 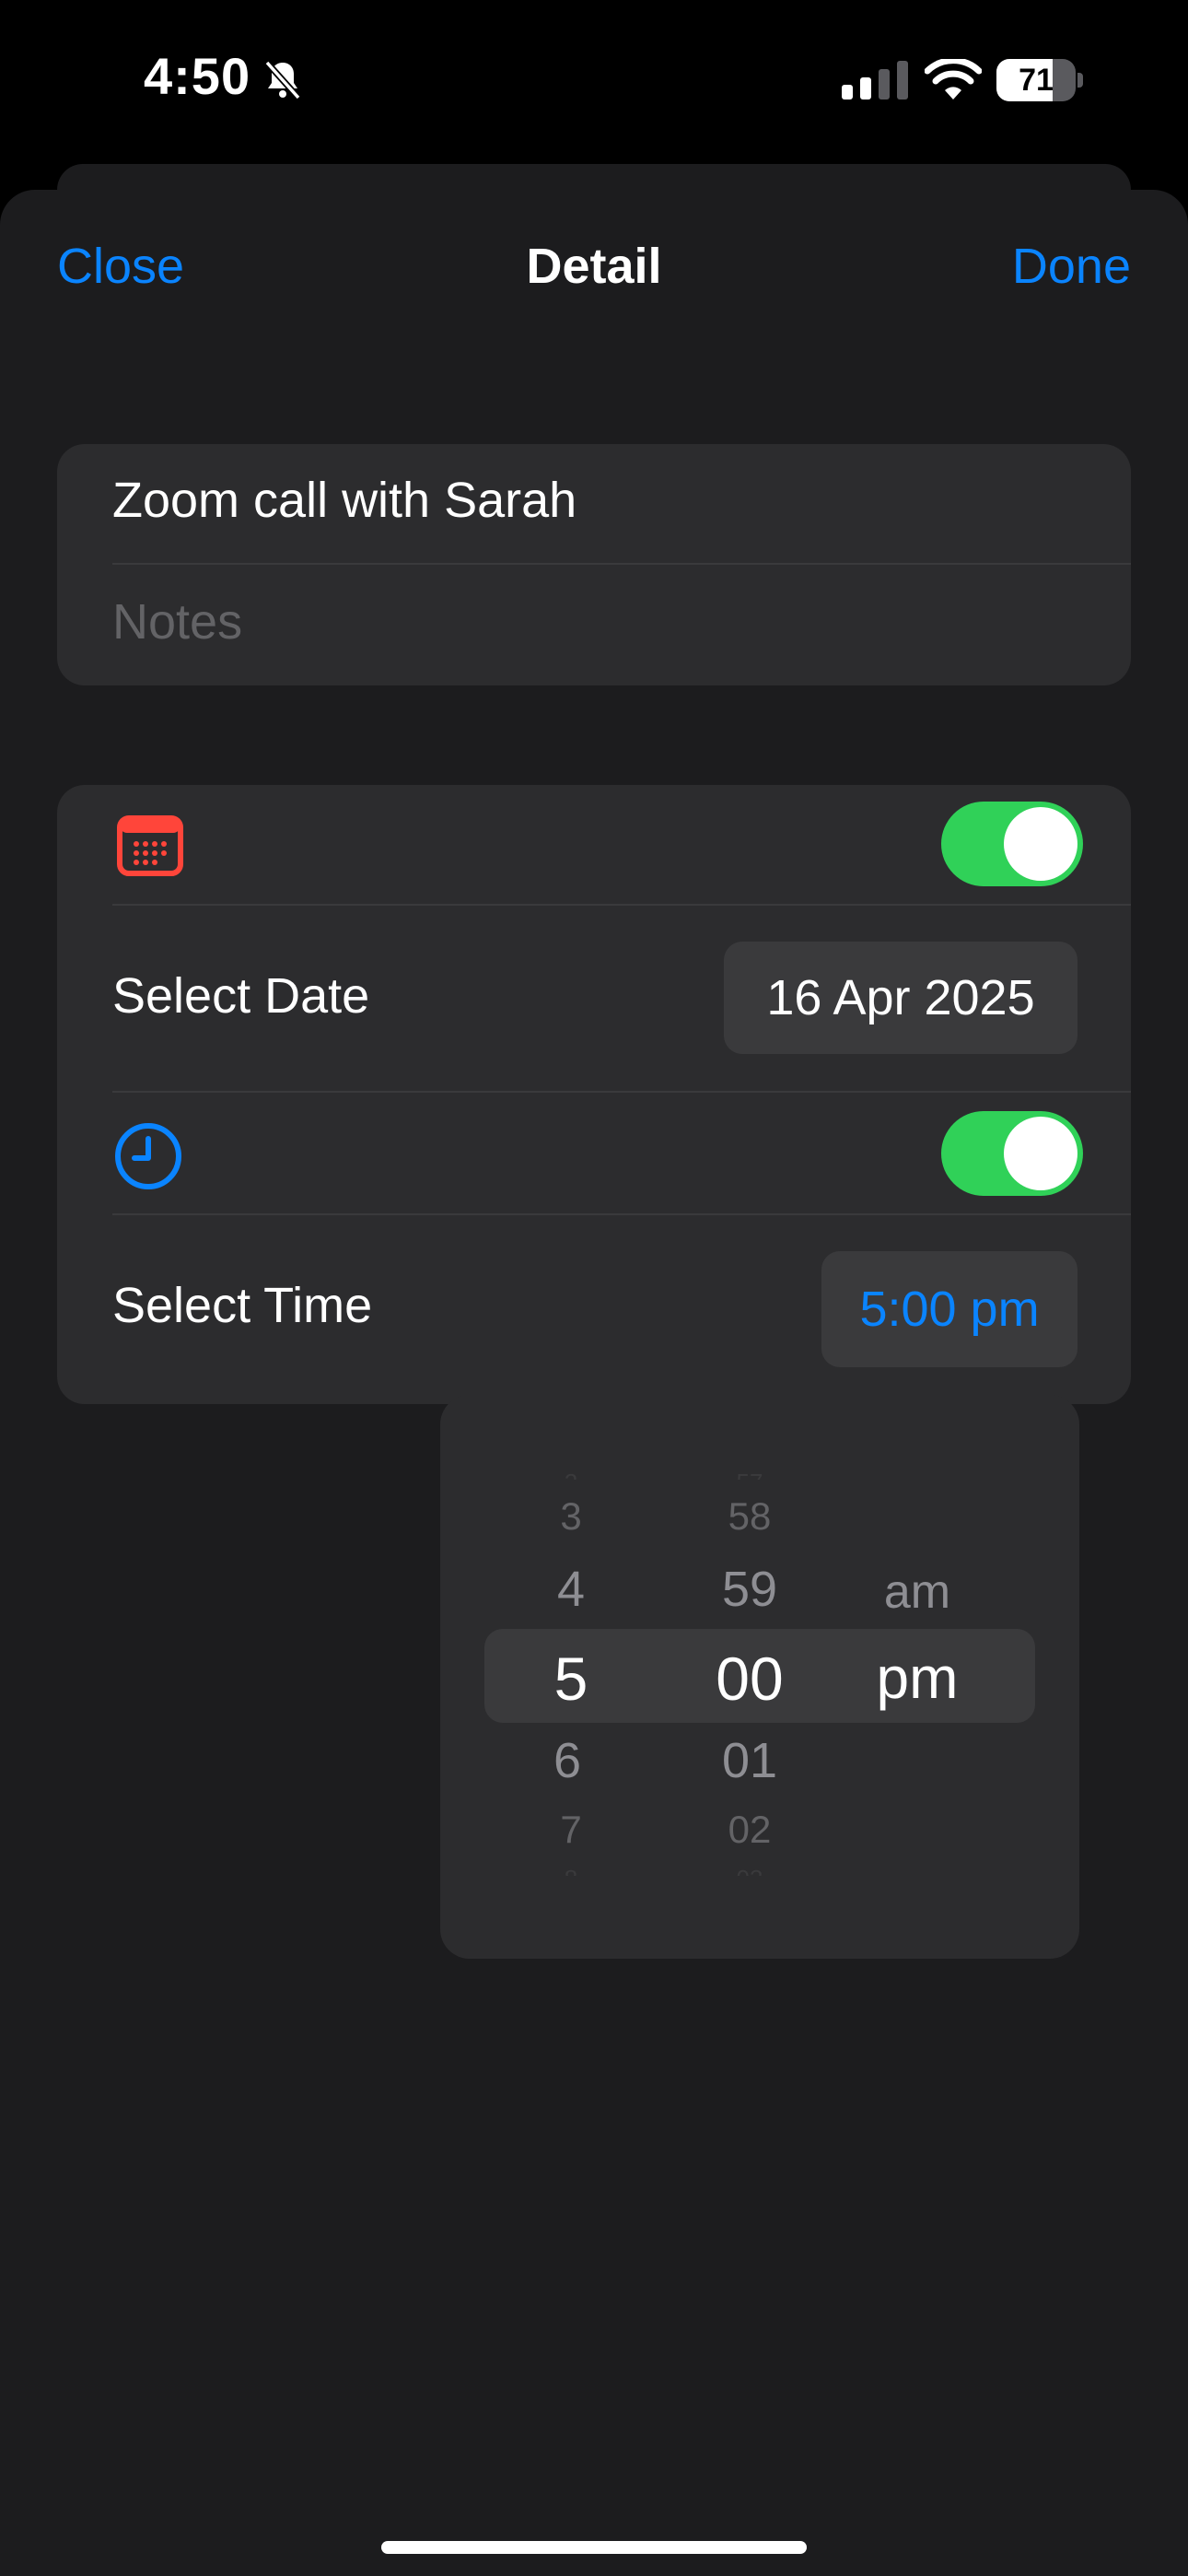 What do you see at coordinates (571, 1871) in the screenshot?
I see `picker-hour-item: 8` at bounding box center [571, 1871].